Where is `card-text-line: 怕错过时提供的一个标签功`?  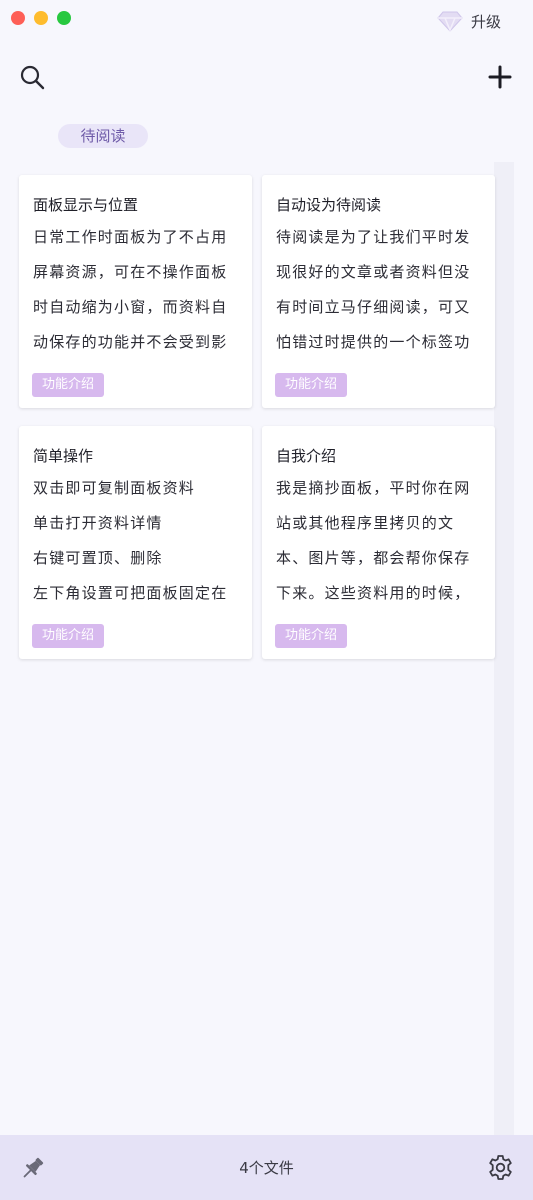
card-text-line: 怕错过时提供的一个标签功 is located at coordinates (373, 342).